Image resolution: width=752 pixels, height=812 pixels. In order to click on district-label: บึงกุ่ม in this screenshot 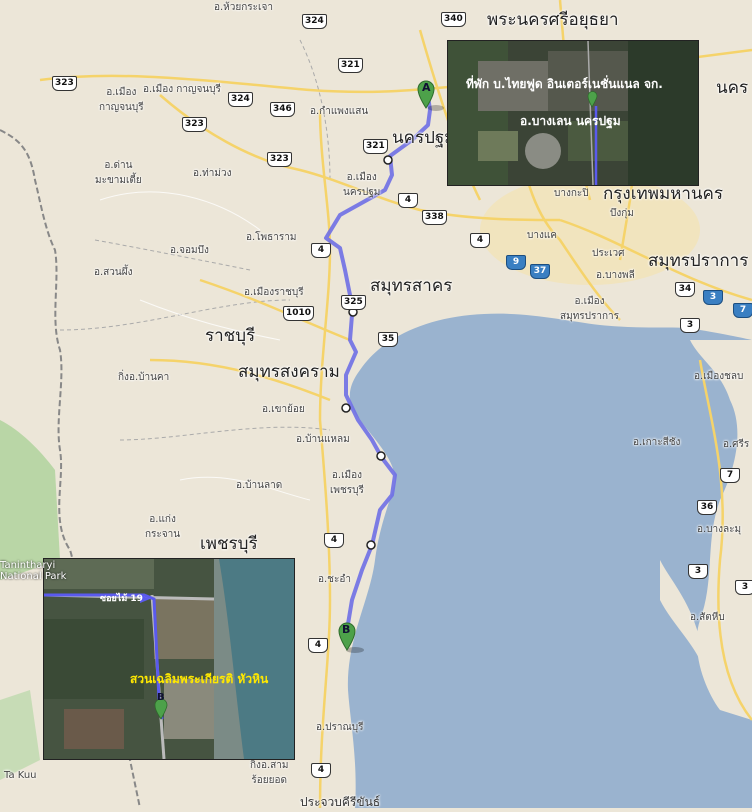, I will do `click(622, 213)`.